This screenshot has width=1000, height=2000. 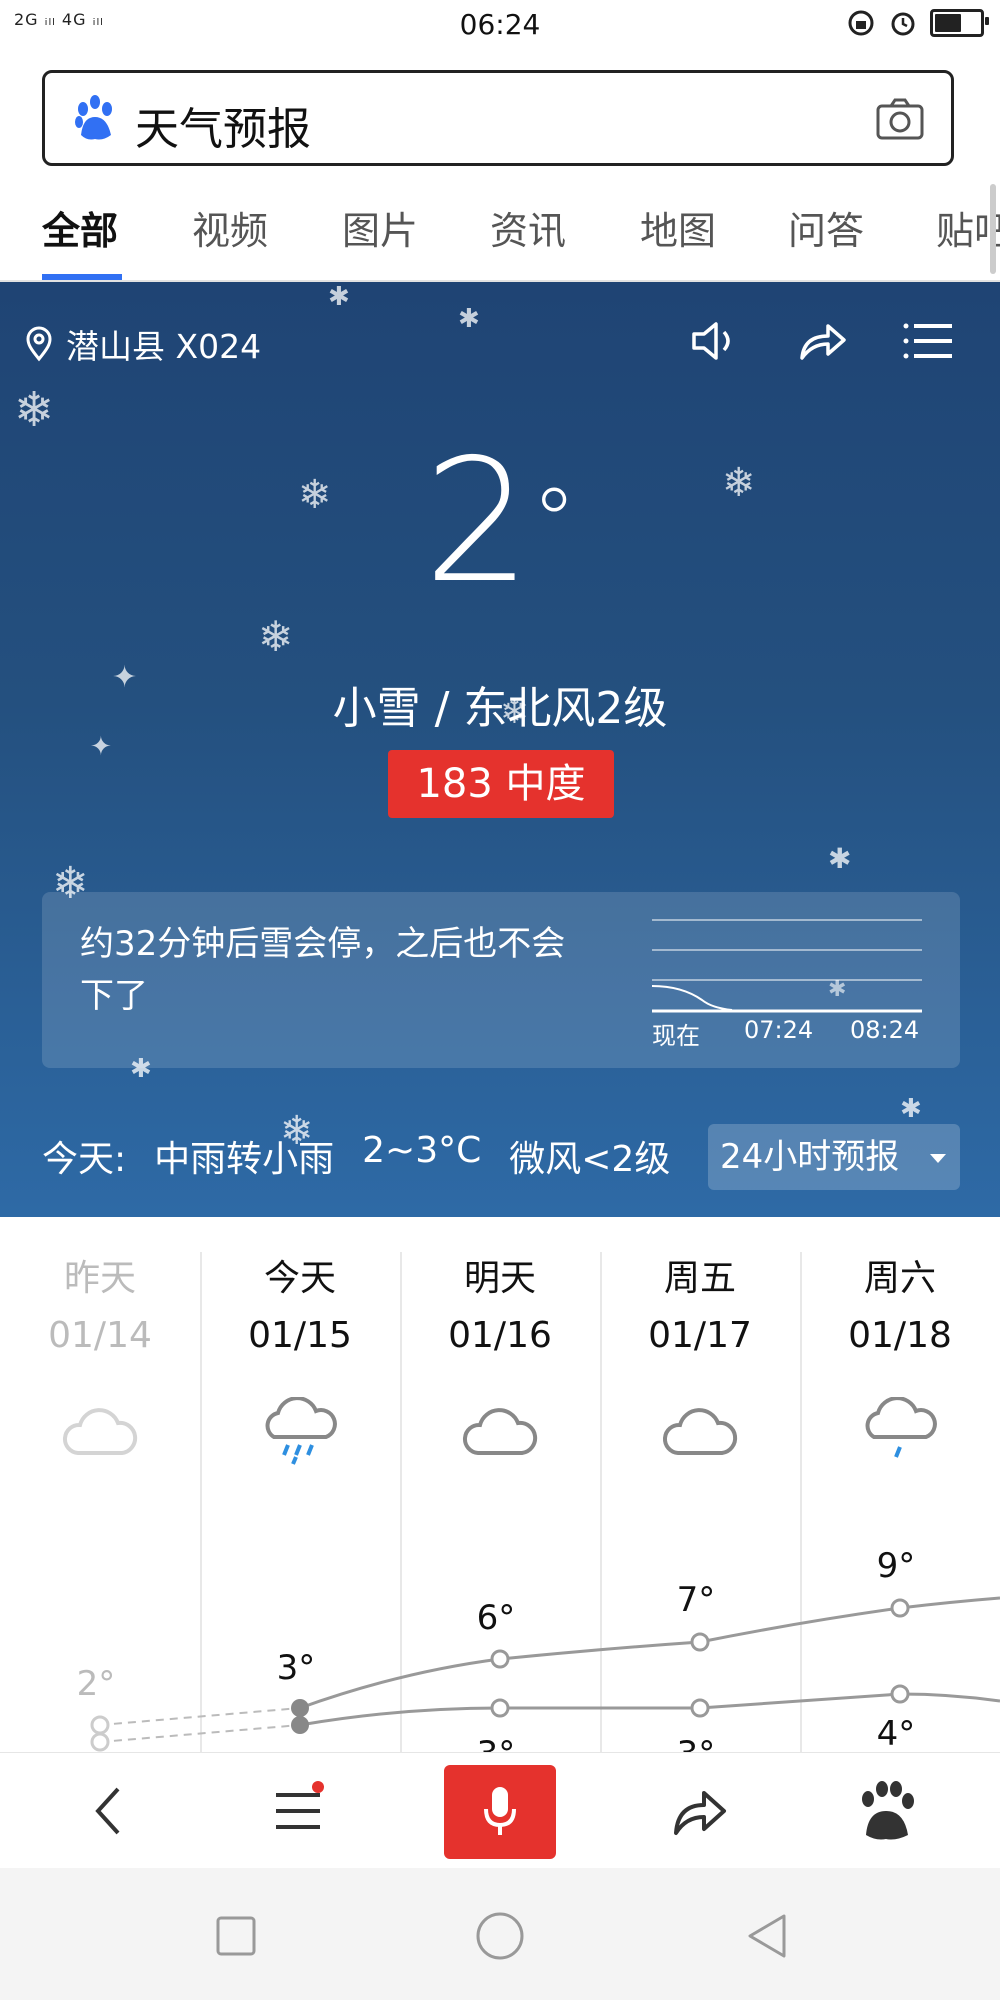 I want to click on camera-icon, so click(x=900, y=119).